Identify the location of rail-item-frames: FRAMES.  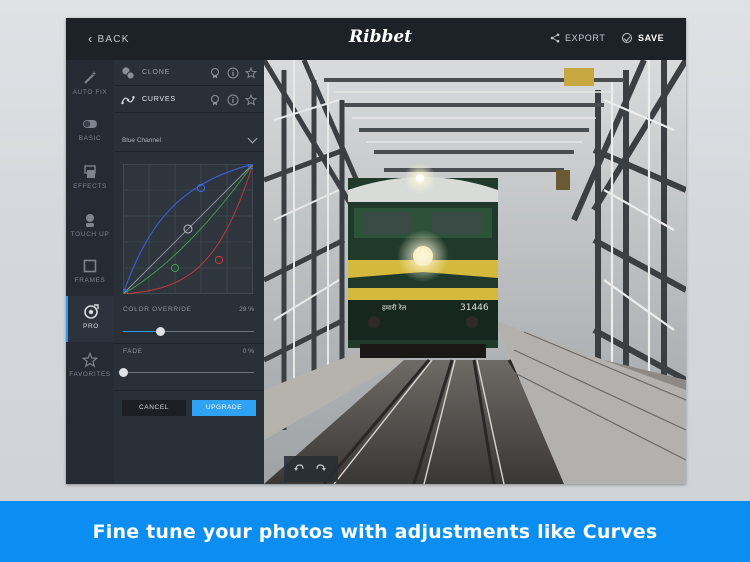
(90, 272).